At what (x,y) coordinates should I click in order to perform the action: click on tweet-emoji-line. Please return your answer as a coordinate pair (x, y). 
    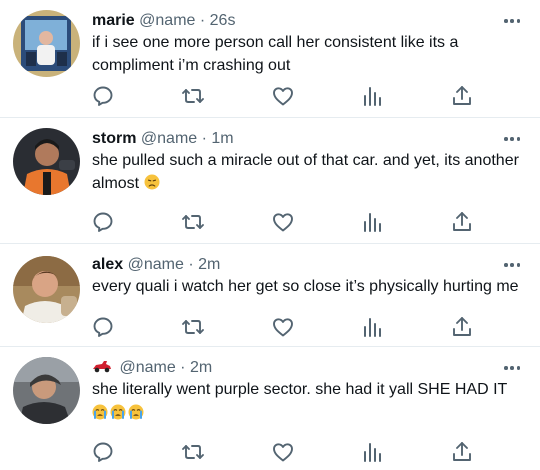
    Looking at the image, I should click on (312, 413).